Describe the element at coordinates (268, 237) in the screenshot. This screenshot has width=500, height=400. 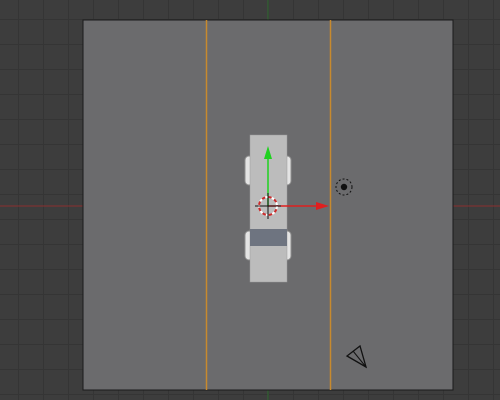
I see `vehicle-window-stripe` at that location.